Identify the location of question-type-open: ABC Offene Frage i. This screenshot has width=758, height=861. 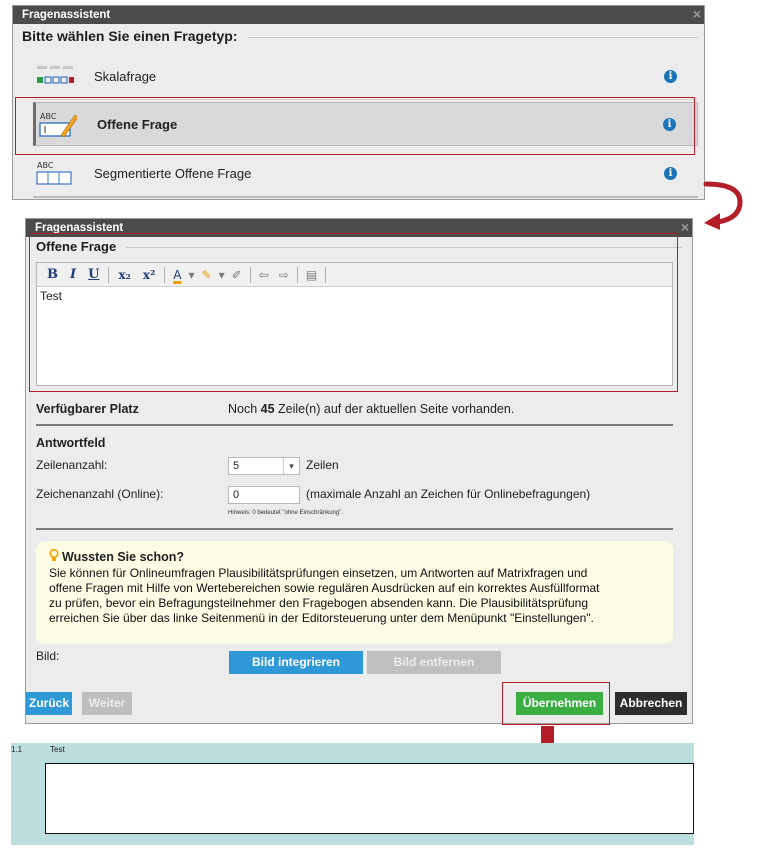
(365, 124).